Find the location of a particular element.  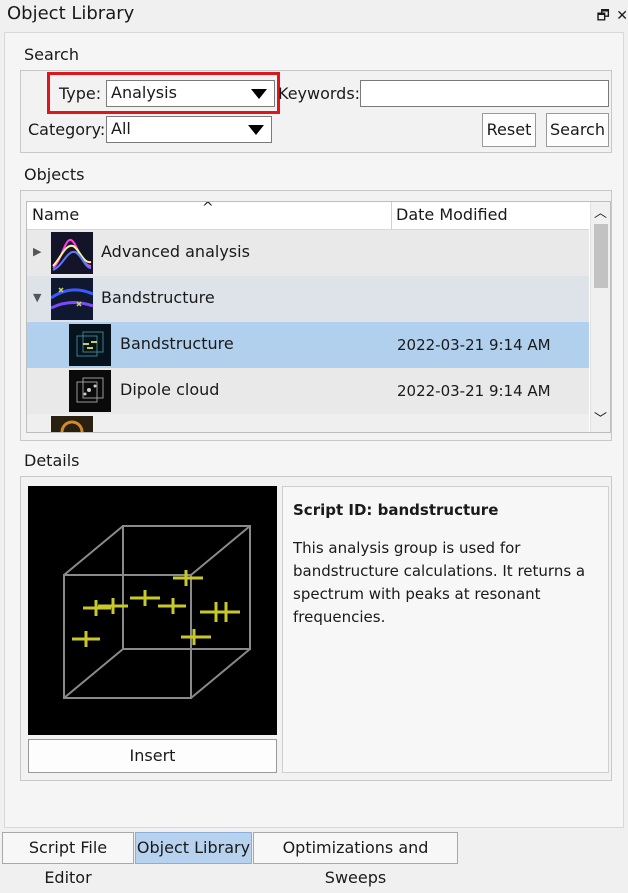

scroll-down-icon: ﹀ is located at coordinates (600, 417).